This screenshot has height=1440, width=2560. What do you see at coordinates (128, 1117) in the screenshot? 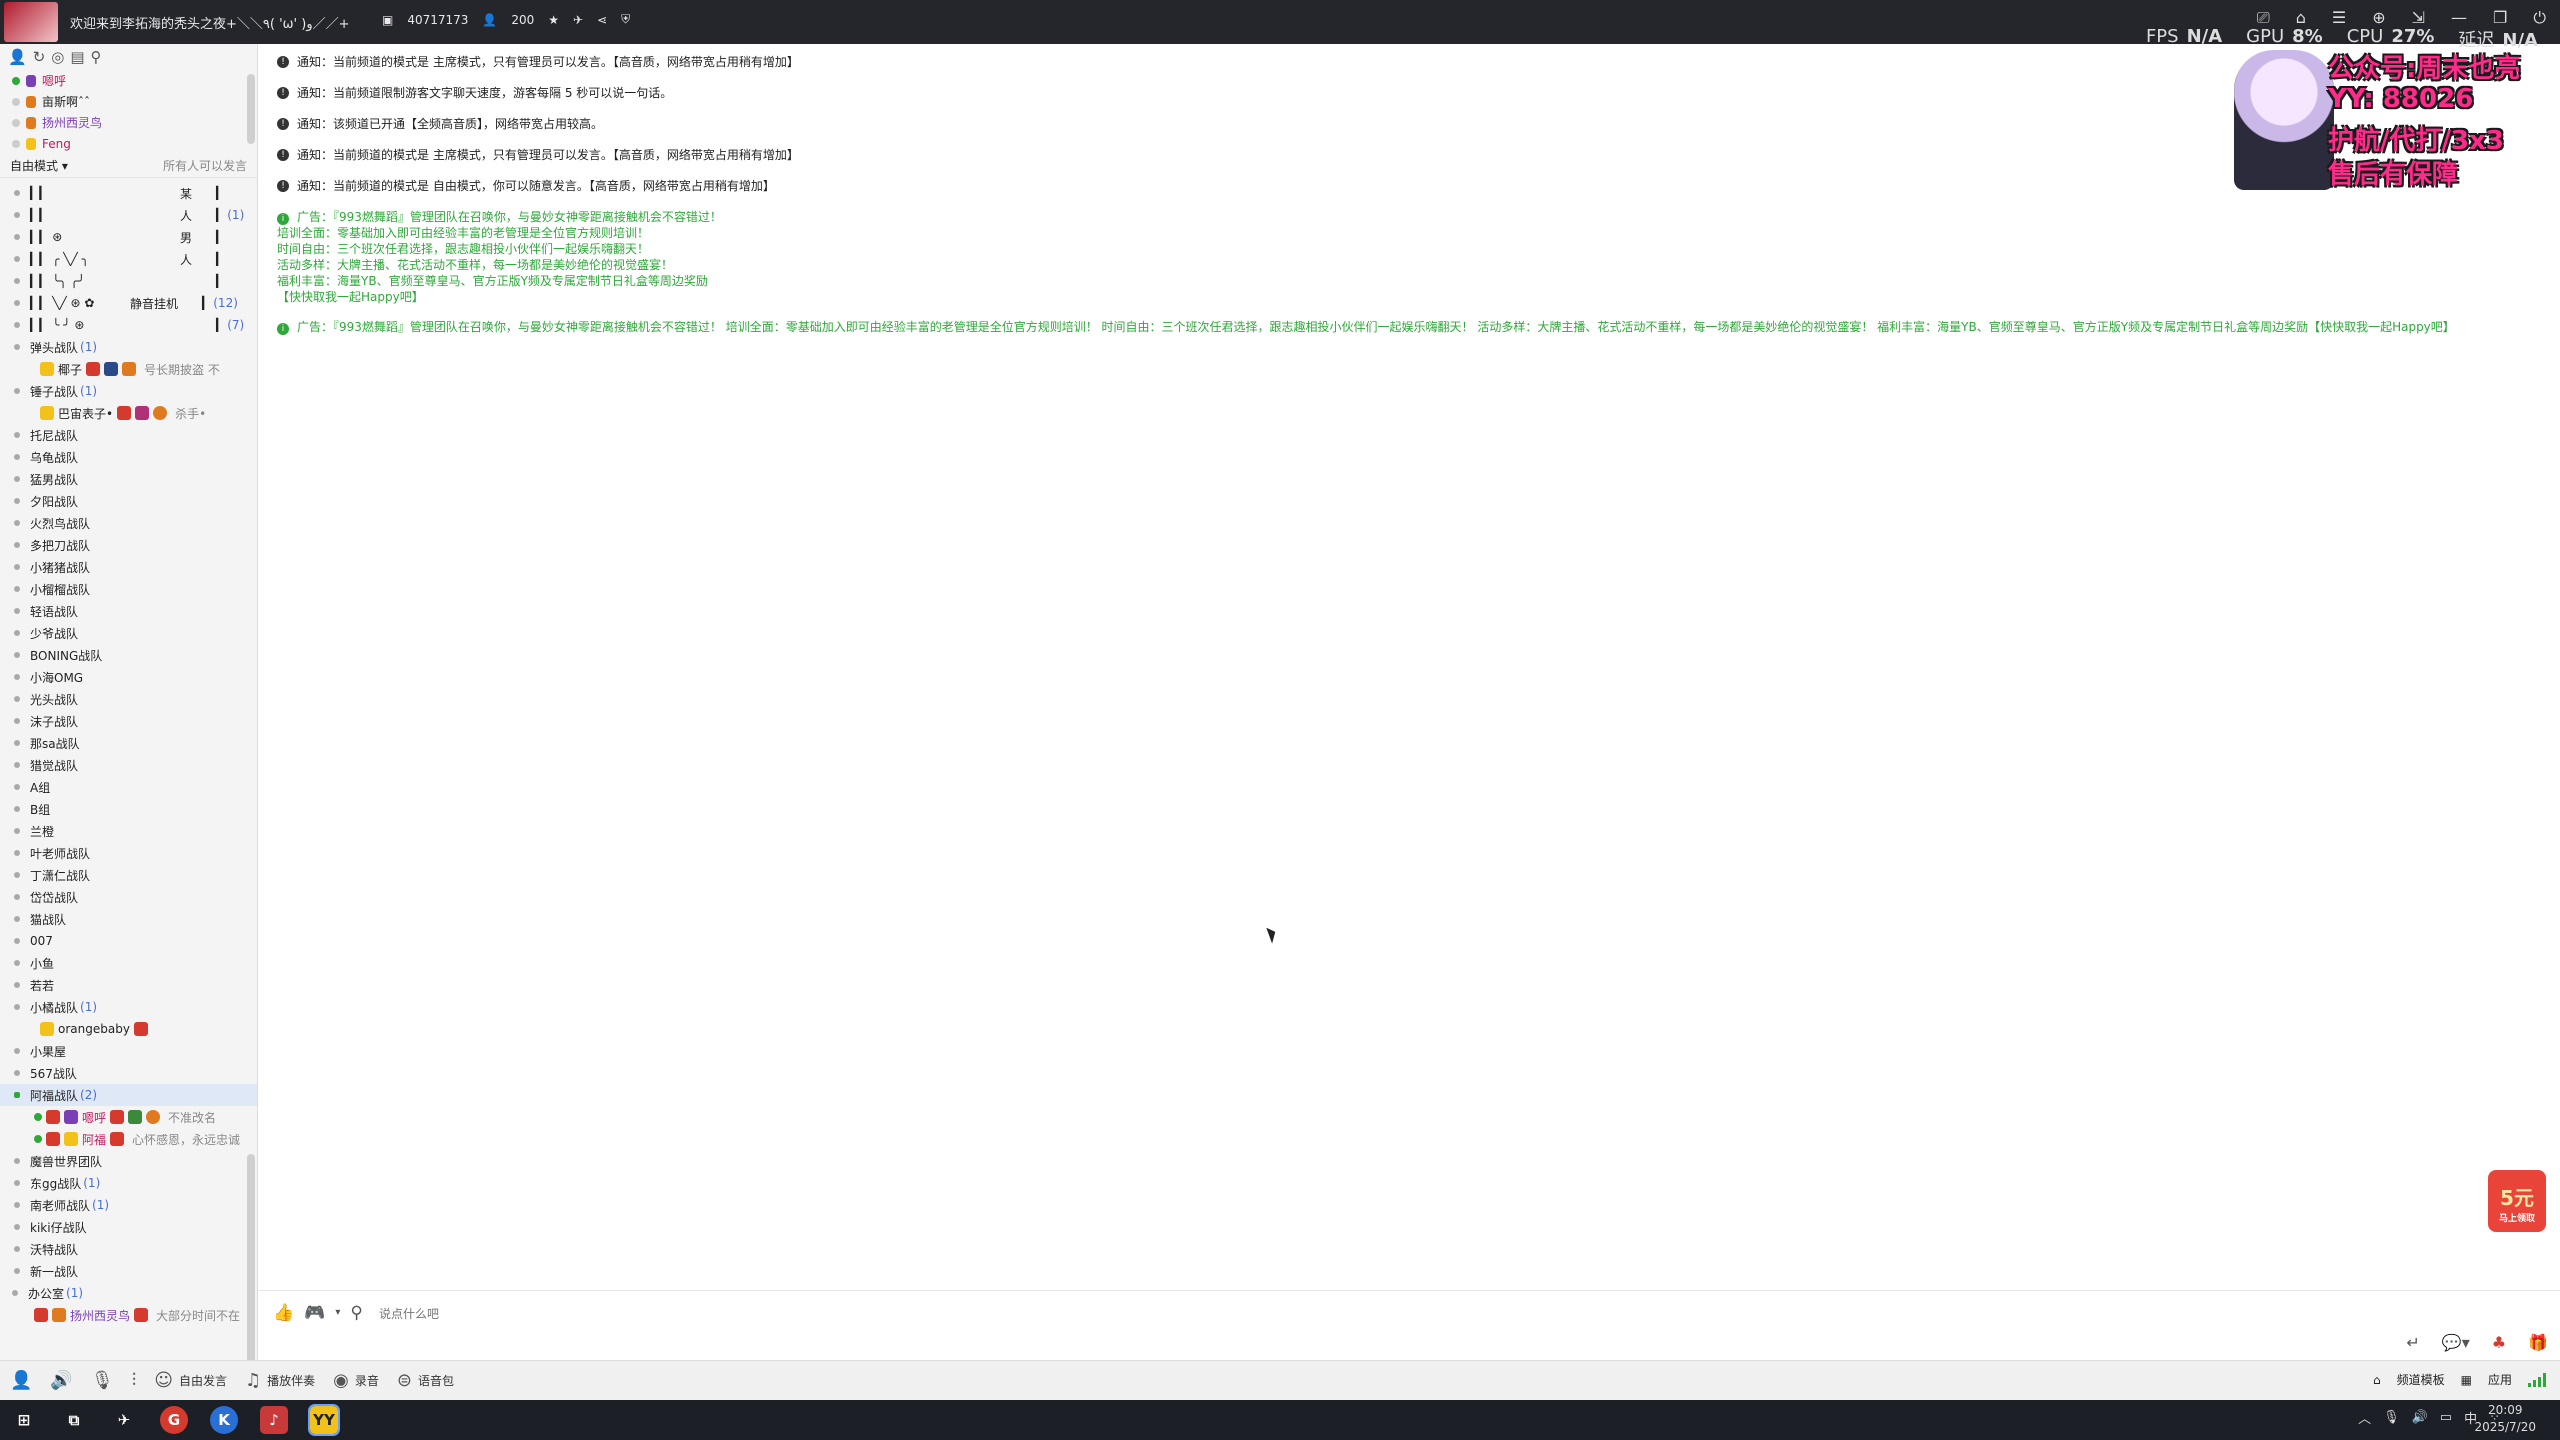
I see `channel-user: 嗯呼 不准改名` at bounding box center [128, 1117].